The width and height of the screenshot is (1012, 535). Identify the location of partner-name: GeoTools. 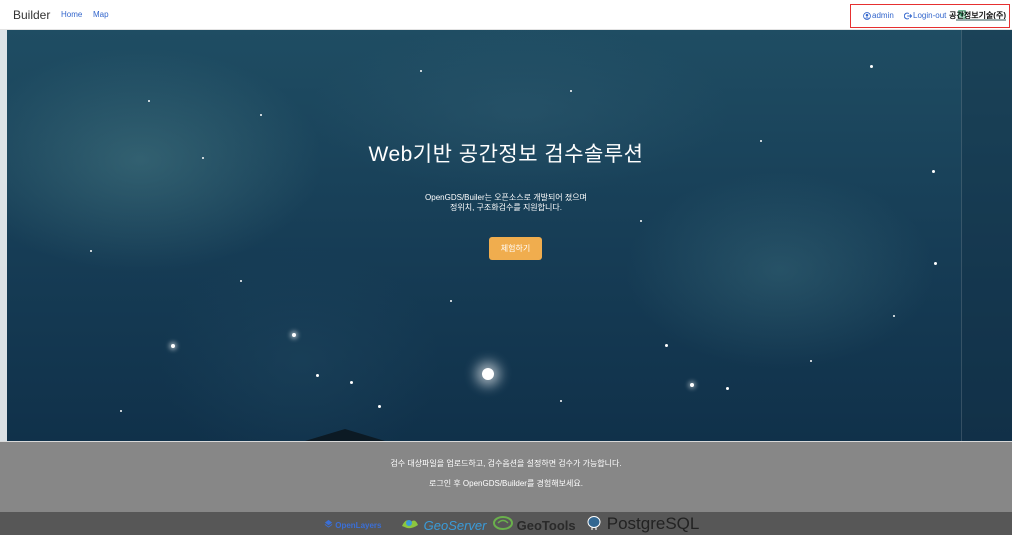
(546, 525).